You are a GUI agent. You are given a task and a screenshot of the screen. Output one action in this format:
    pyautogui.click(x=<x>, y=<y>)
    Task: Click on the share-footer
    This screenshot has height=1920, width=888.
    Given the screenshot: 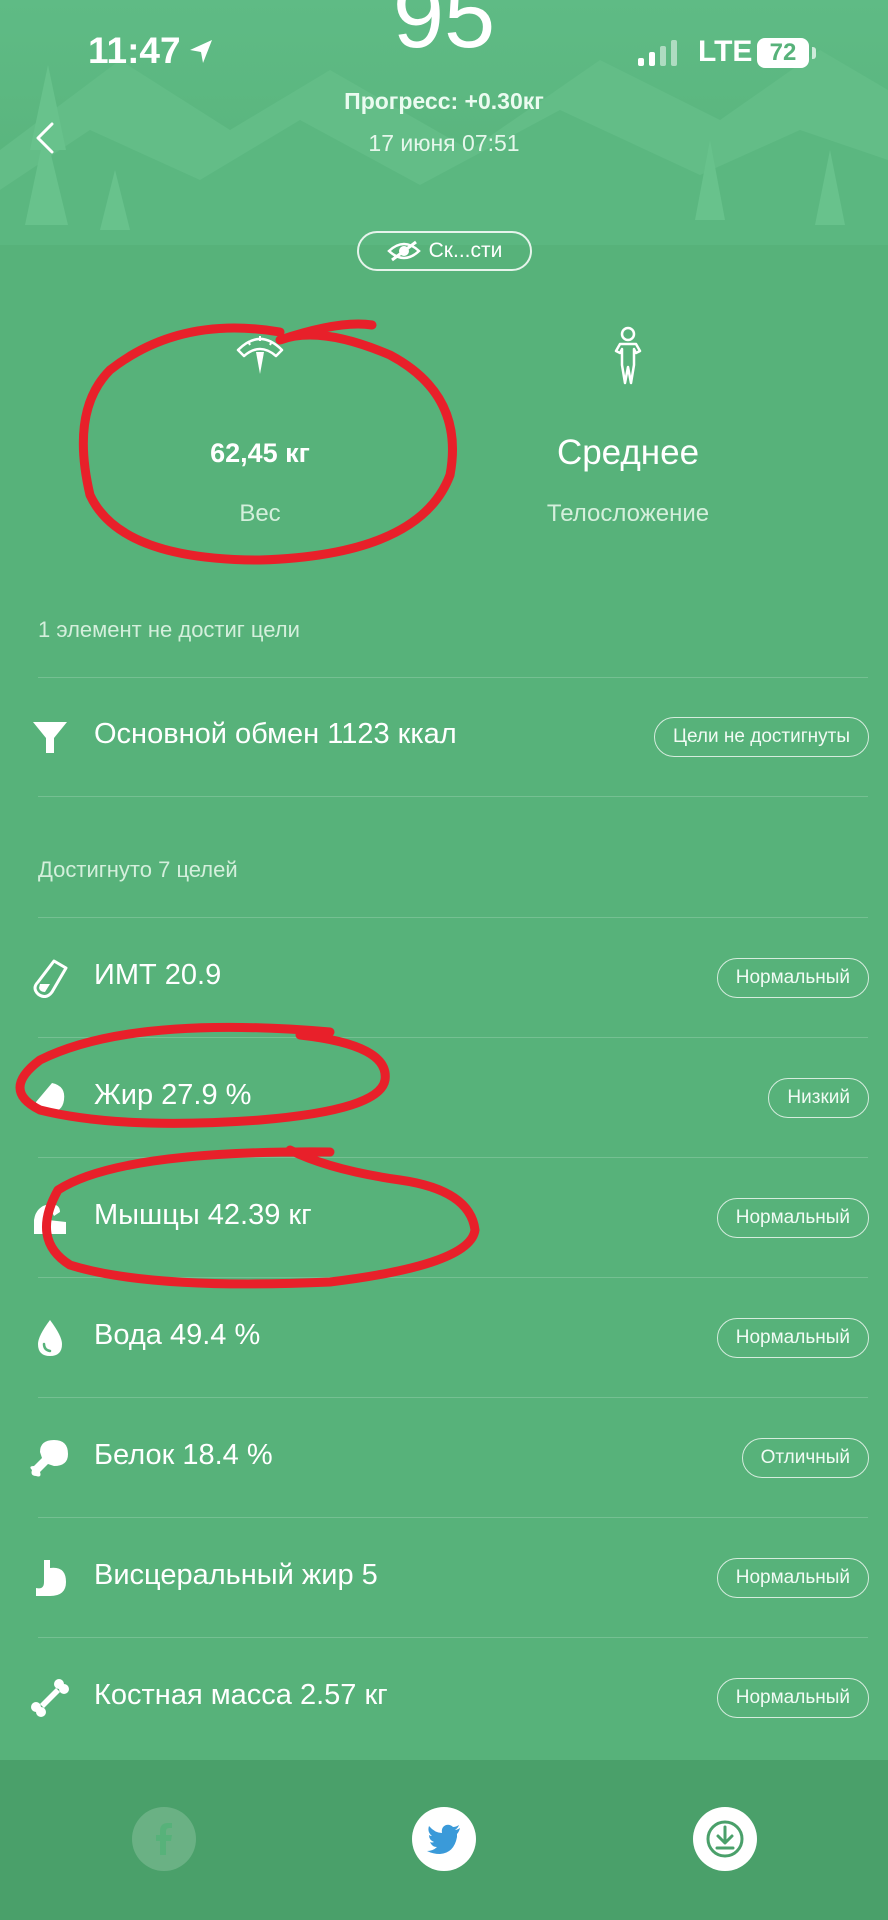 What is the action you would take?
    pyautogui.click(x=444, y=1840)
    